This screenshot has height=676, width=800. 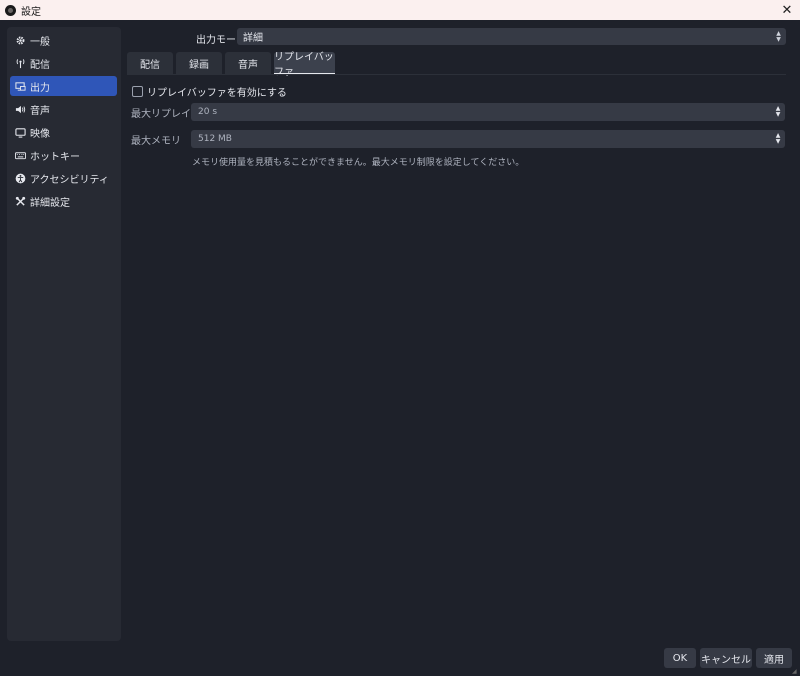 I want to click on sidebar-item-general: 一般, so click(x=63, y=40).